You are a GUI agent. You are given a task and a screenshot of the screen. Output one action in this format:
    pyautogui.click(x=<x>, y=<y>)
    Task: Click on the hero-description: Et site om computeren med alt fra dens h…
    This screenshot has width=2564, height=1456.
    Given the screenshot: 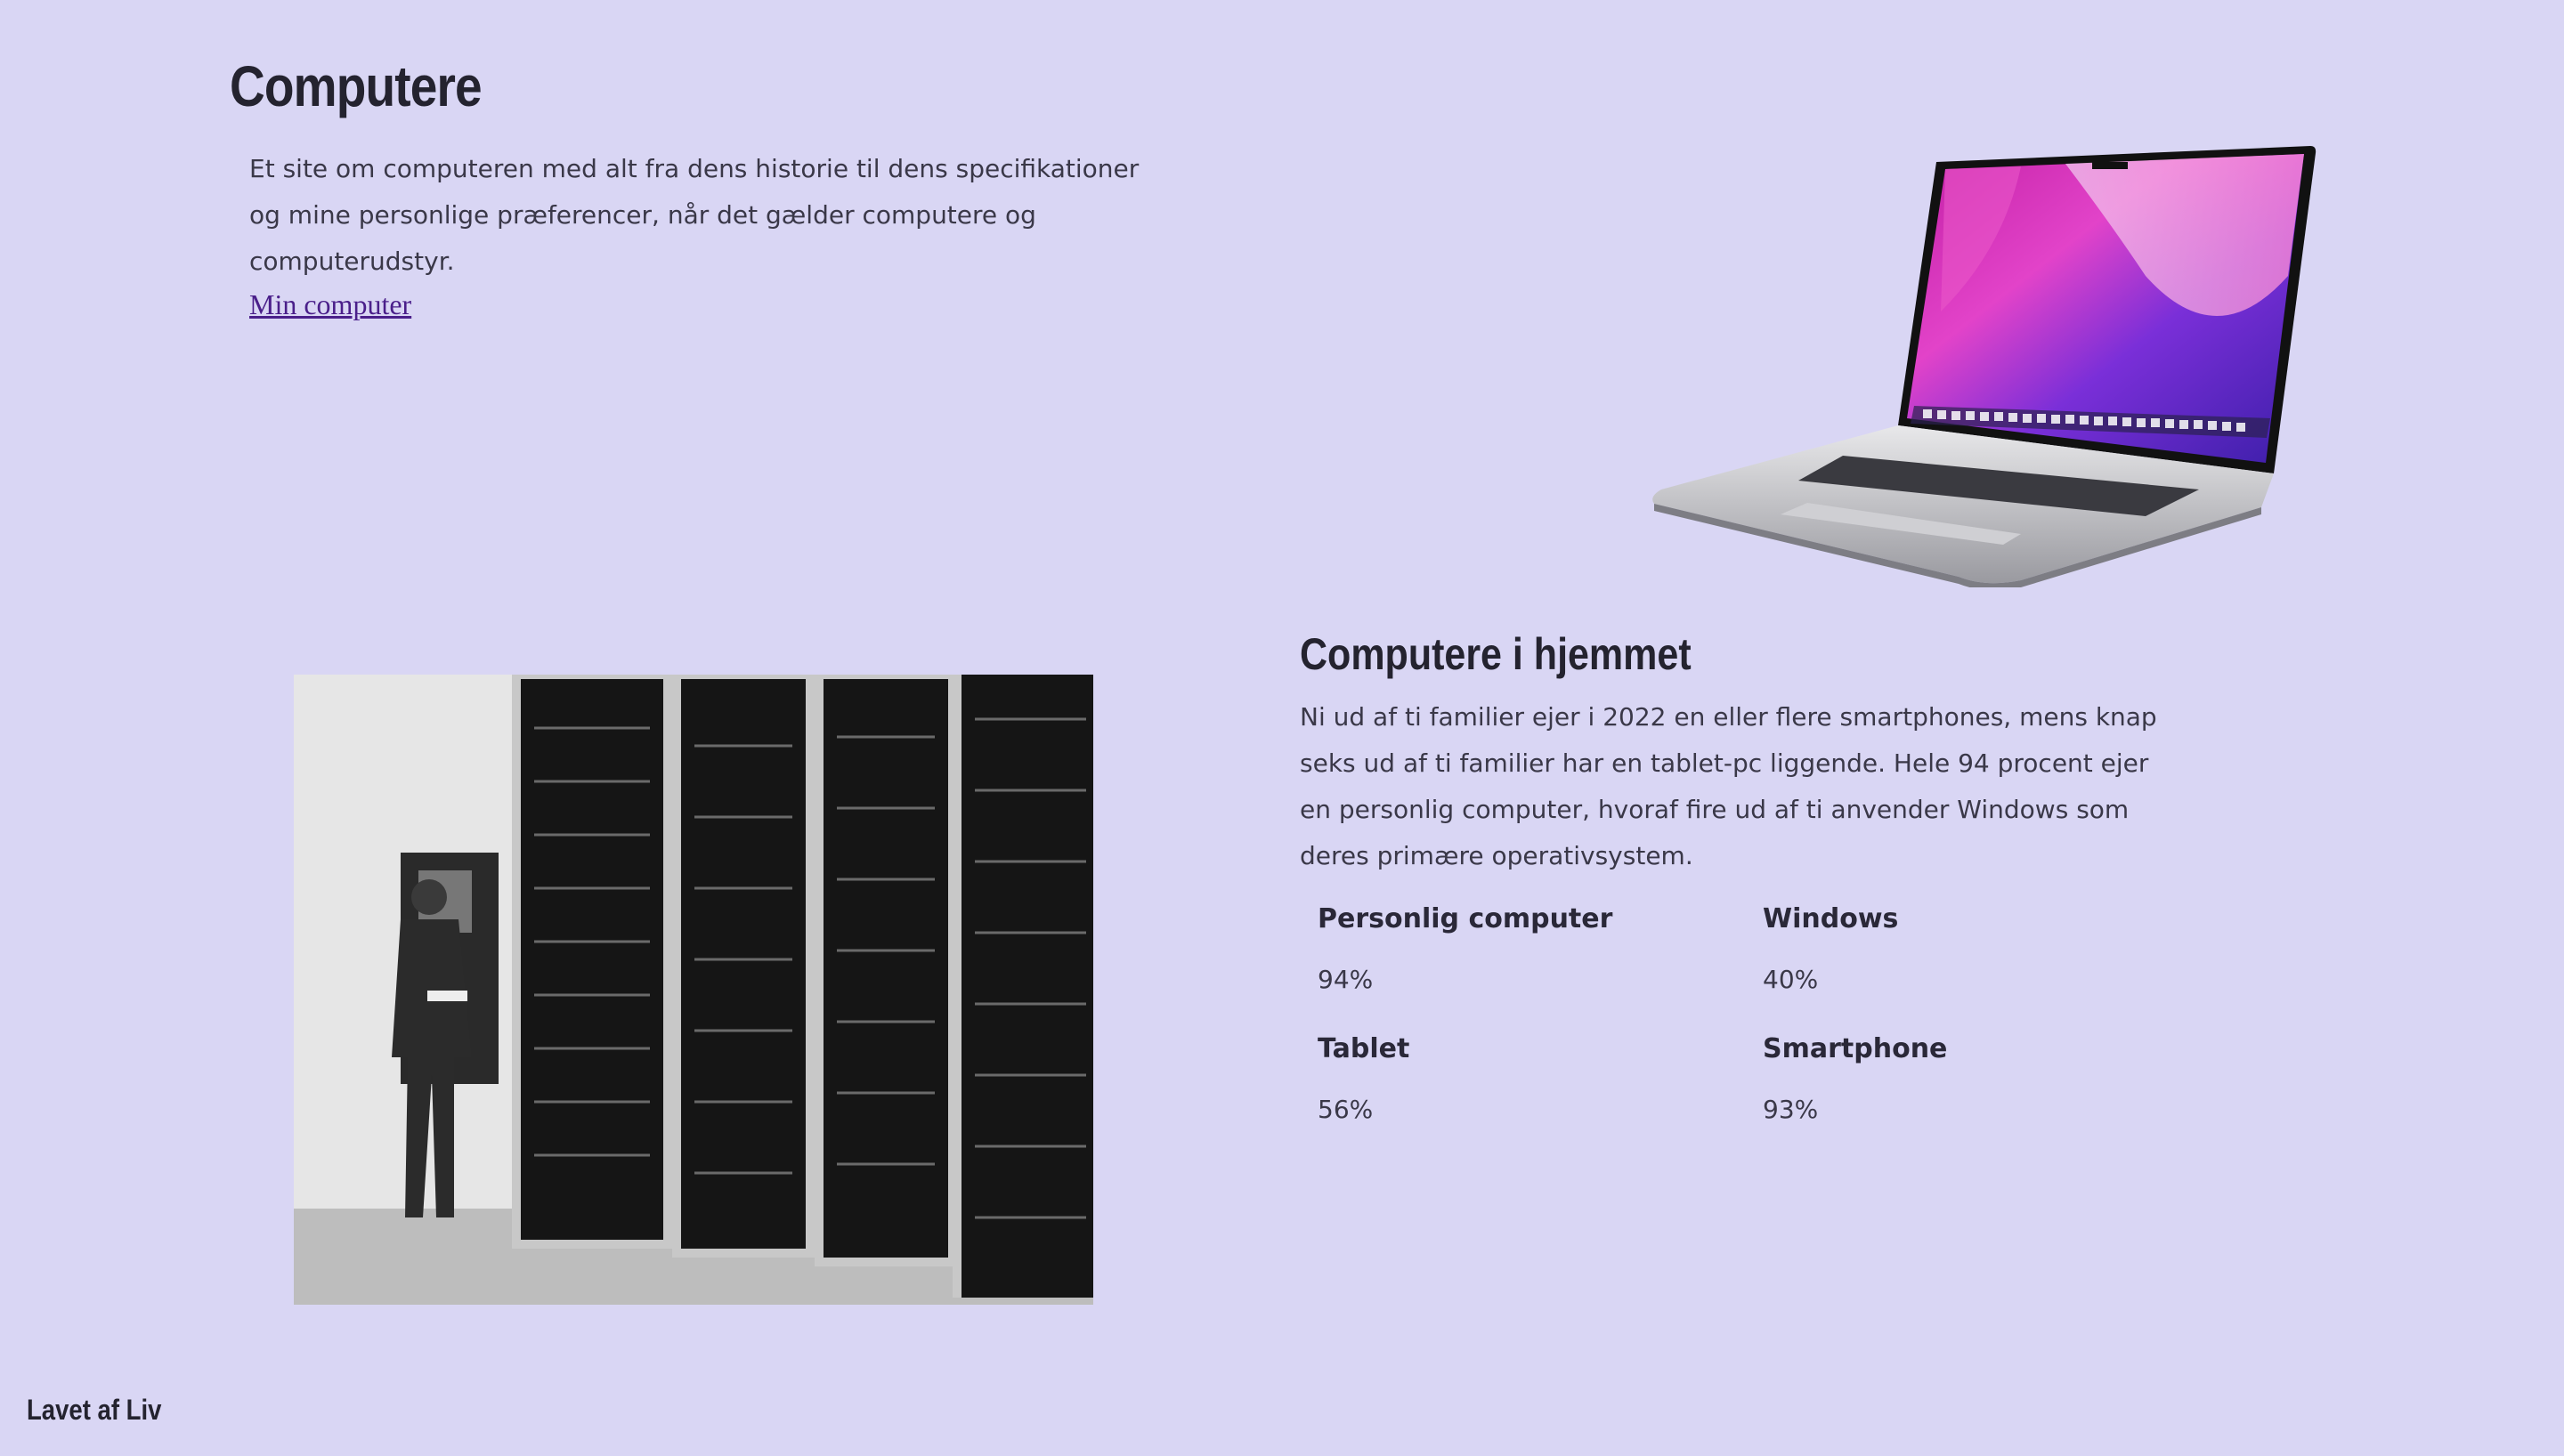 What is the action you would take?
    pyautogui.click(x=694, y=215)
    